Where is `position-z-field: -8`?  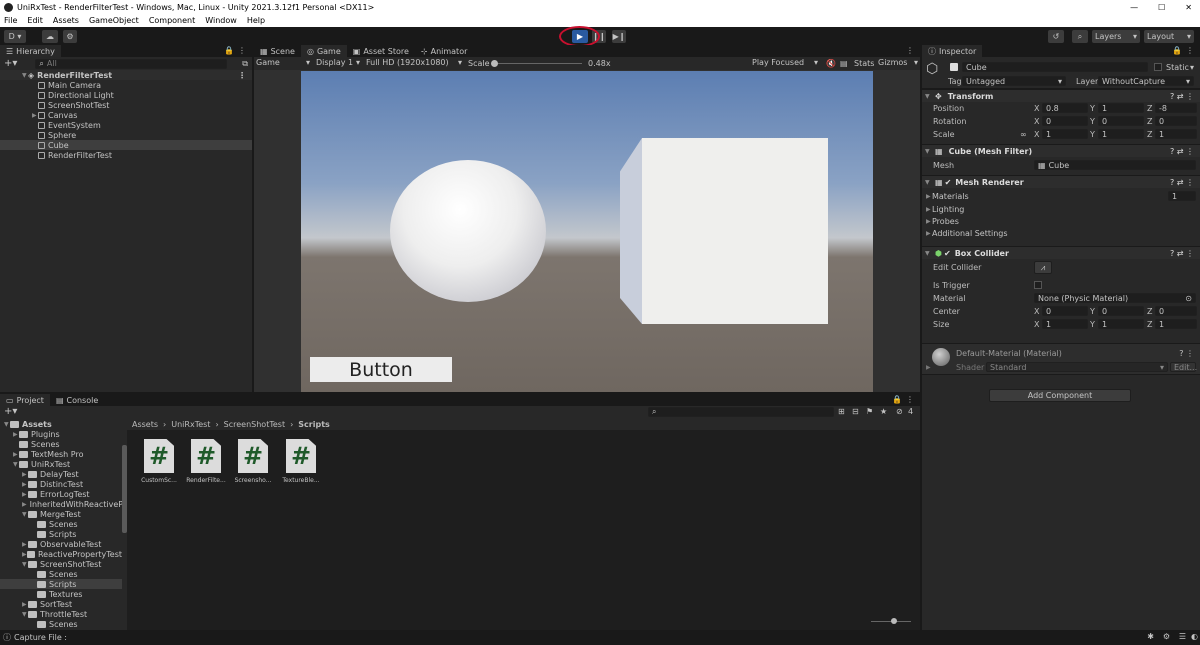
position-z-field: -8 is located at coordinates (1176, 108).